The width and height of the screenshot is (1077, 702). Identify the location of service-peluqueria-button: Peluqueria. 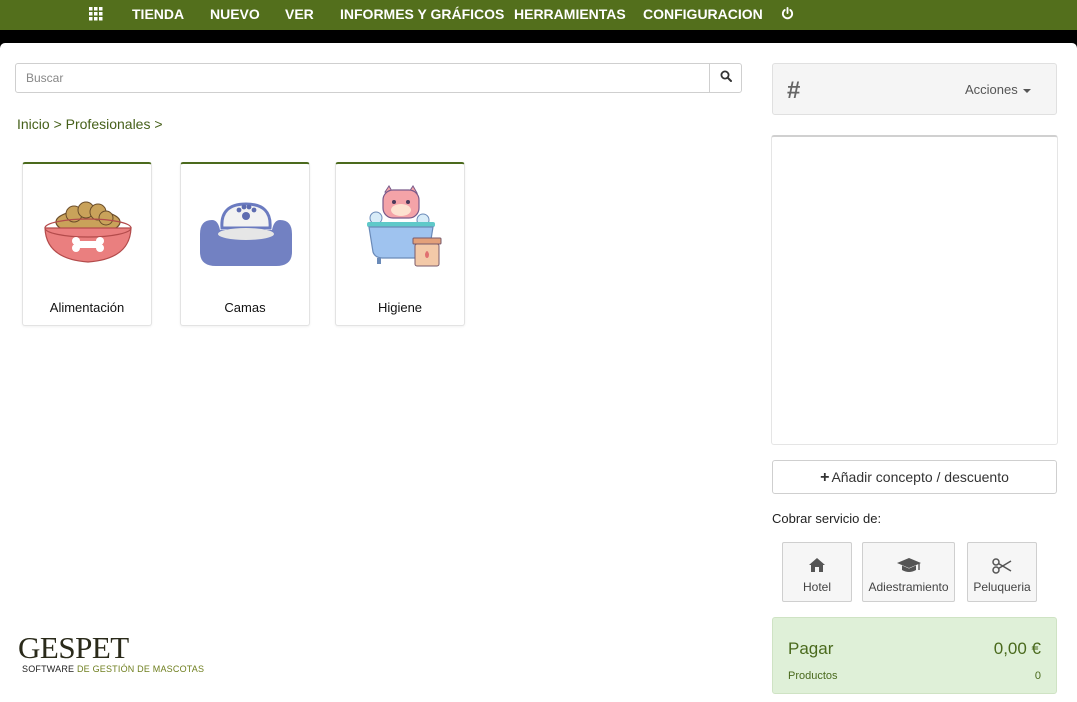
(1002, 572).